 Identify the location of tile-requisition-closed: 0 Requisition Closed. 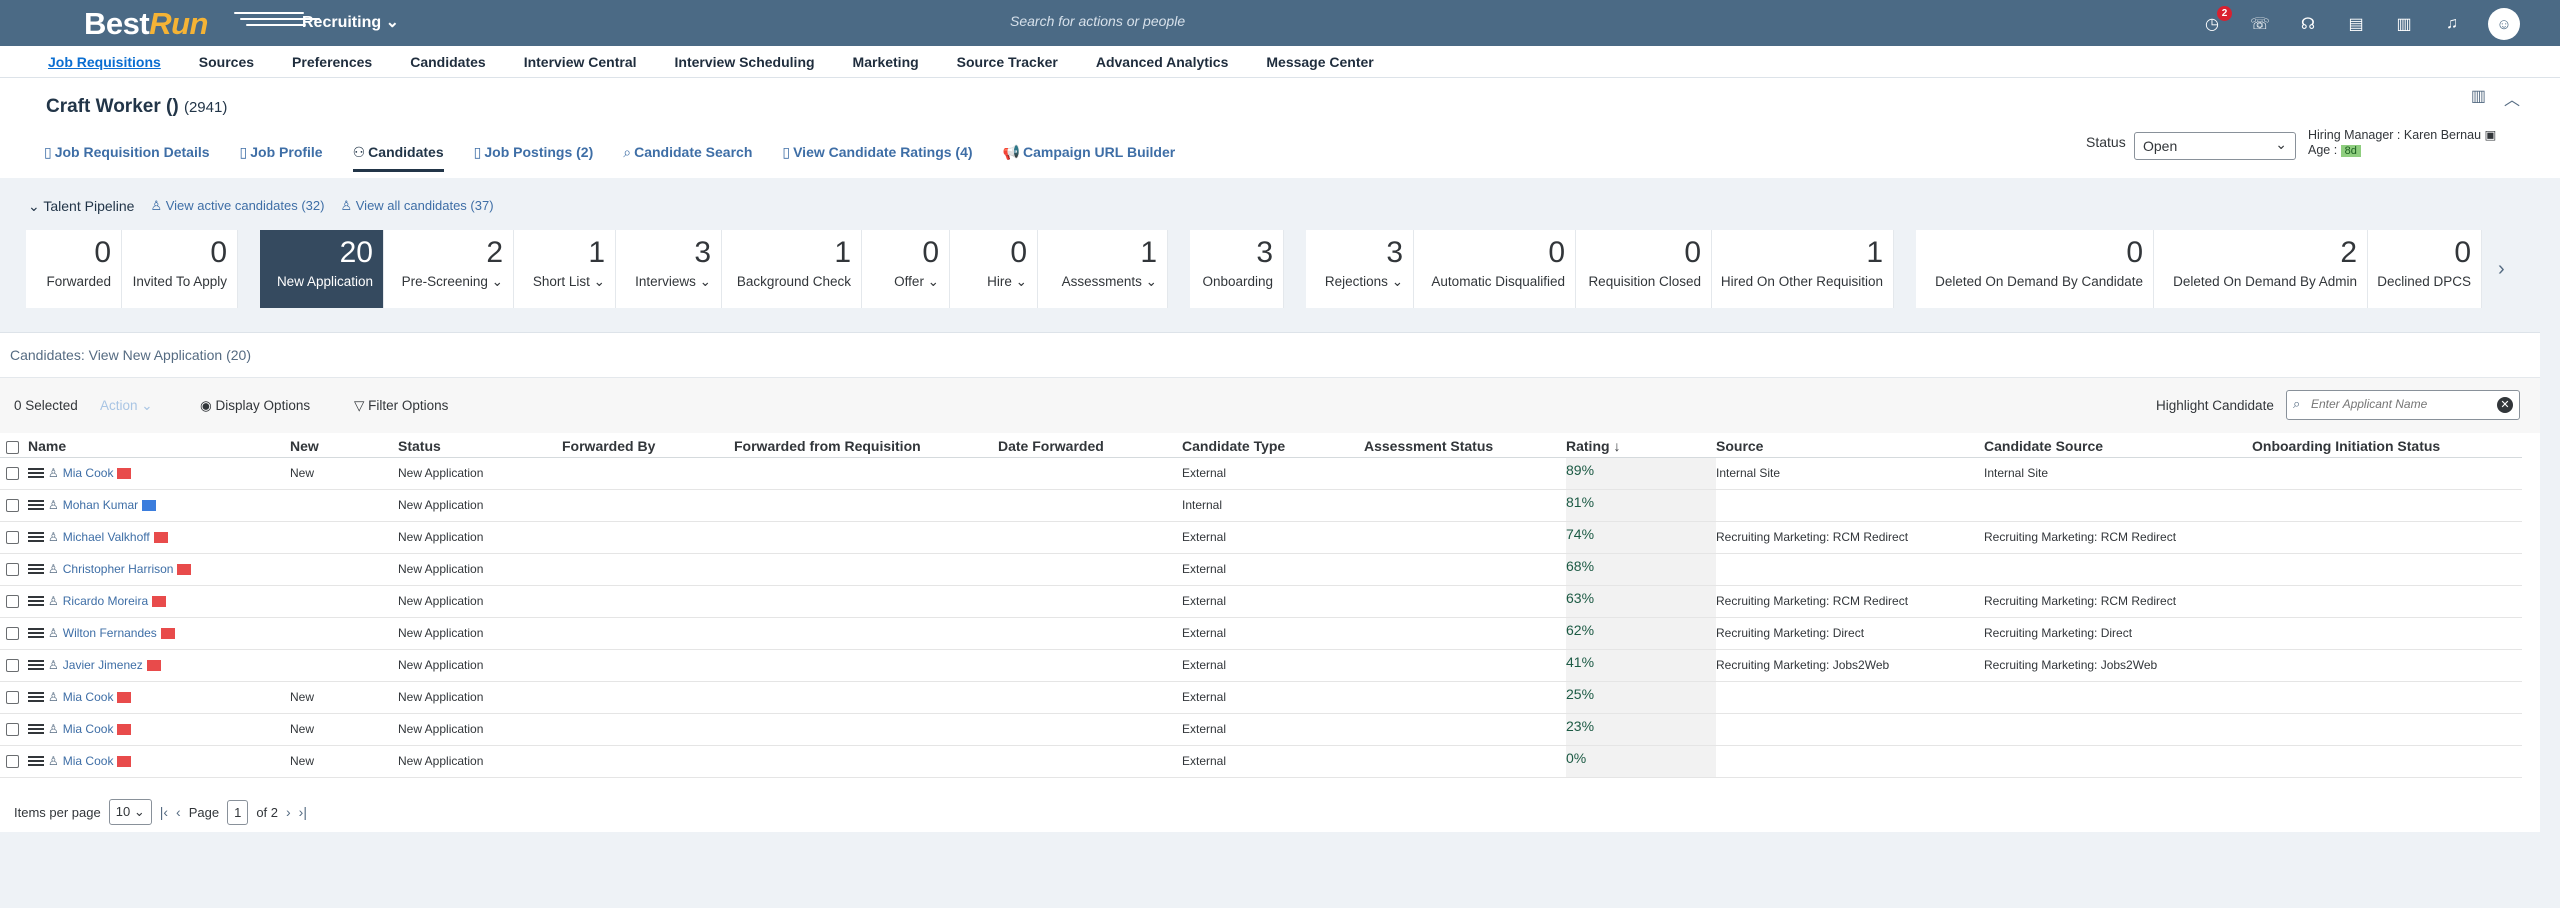
(1644, 269).